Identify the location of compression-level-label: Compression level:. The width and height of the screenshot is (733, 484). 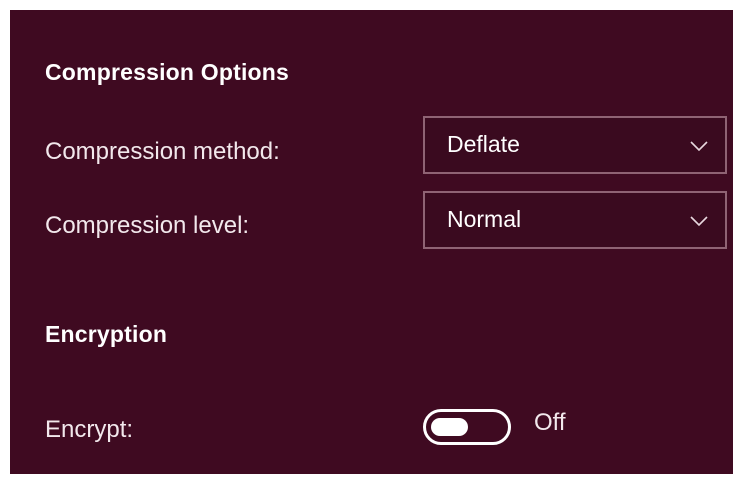
(147, 225).